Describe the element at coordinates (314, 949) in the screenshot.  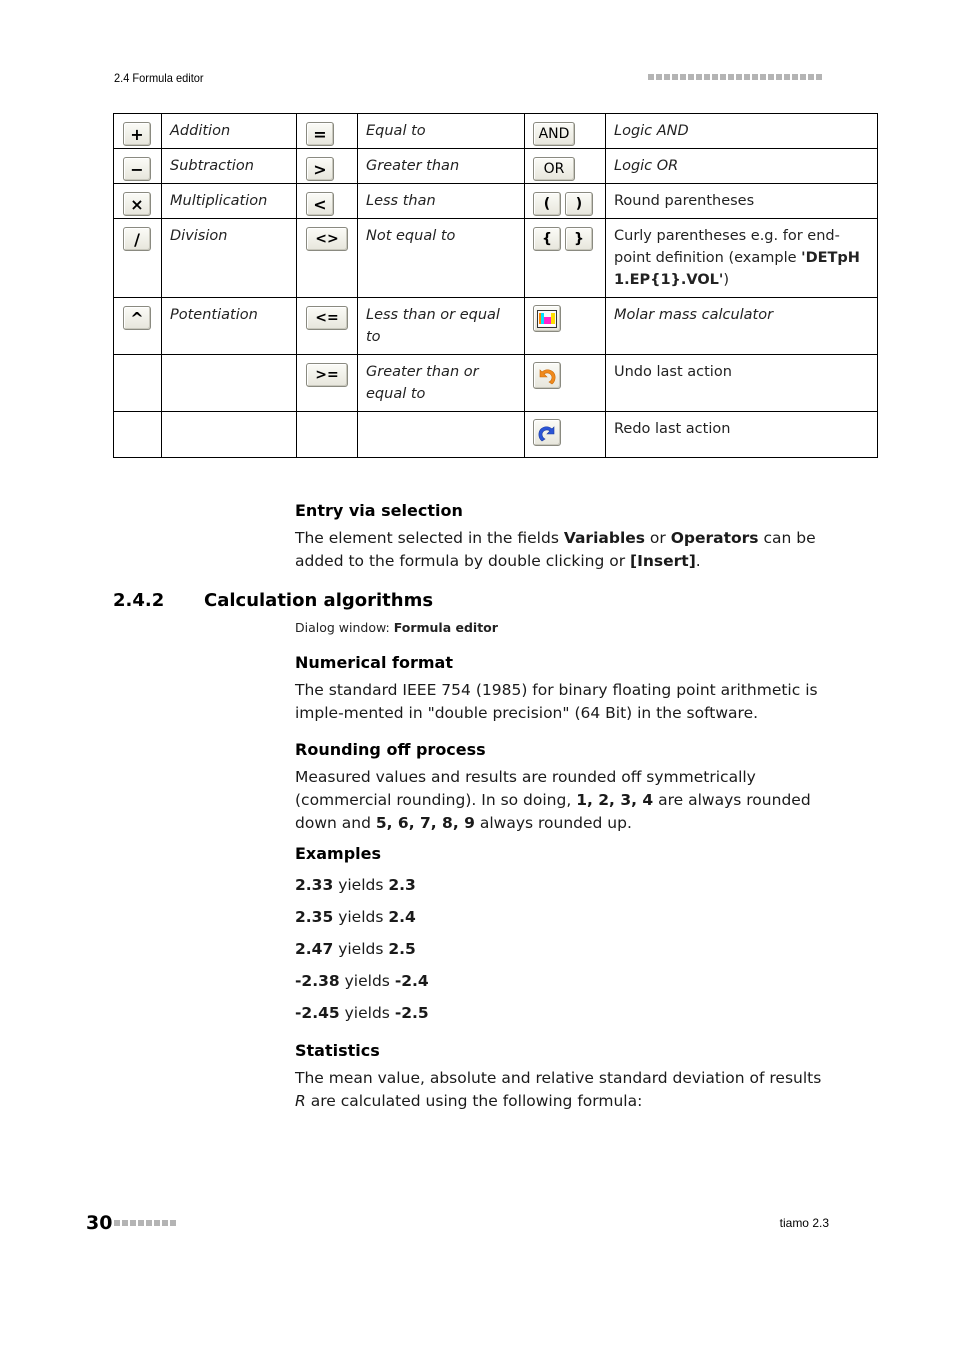
I see `example-input: 2.47` at that location.